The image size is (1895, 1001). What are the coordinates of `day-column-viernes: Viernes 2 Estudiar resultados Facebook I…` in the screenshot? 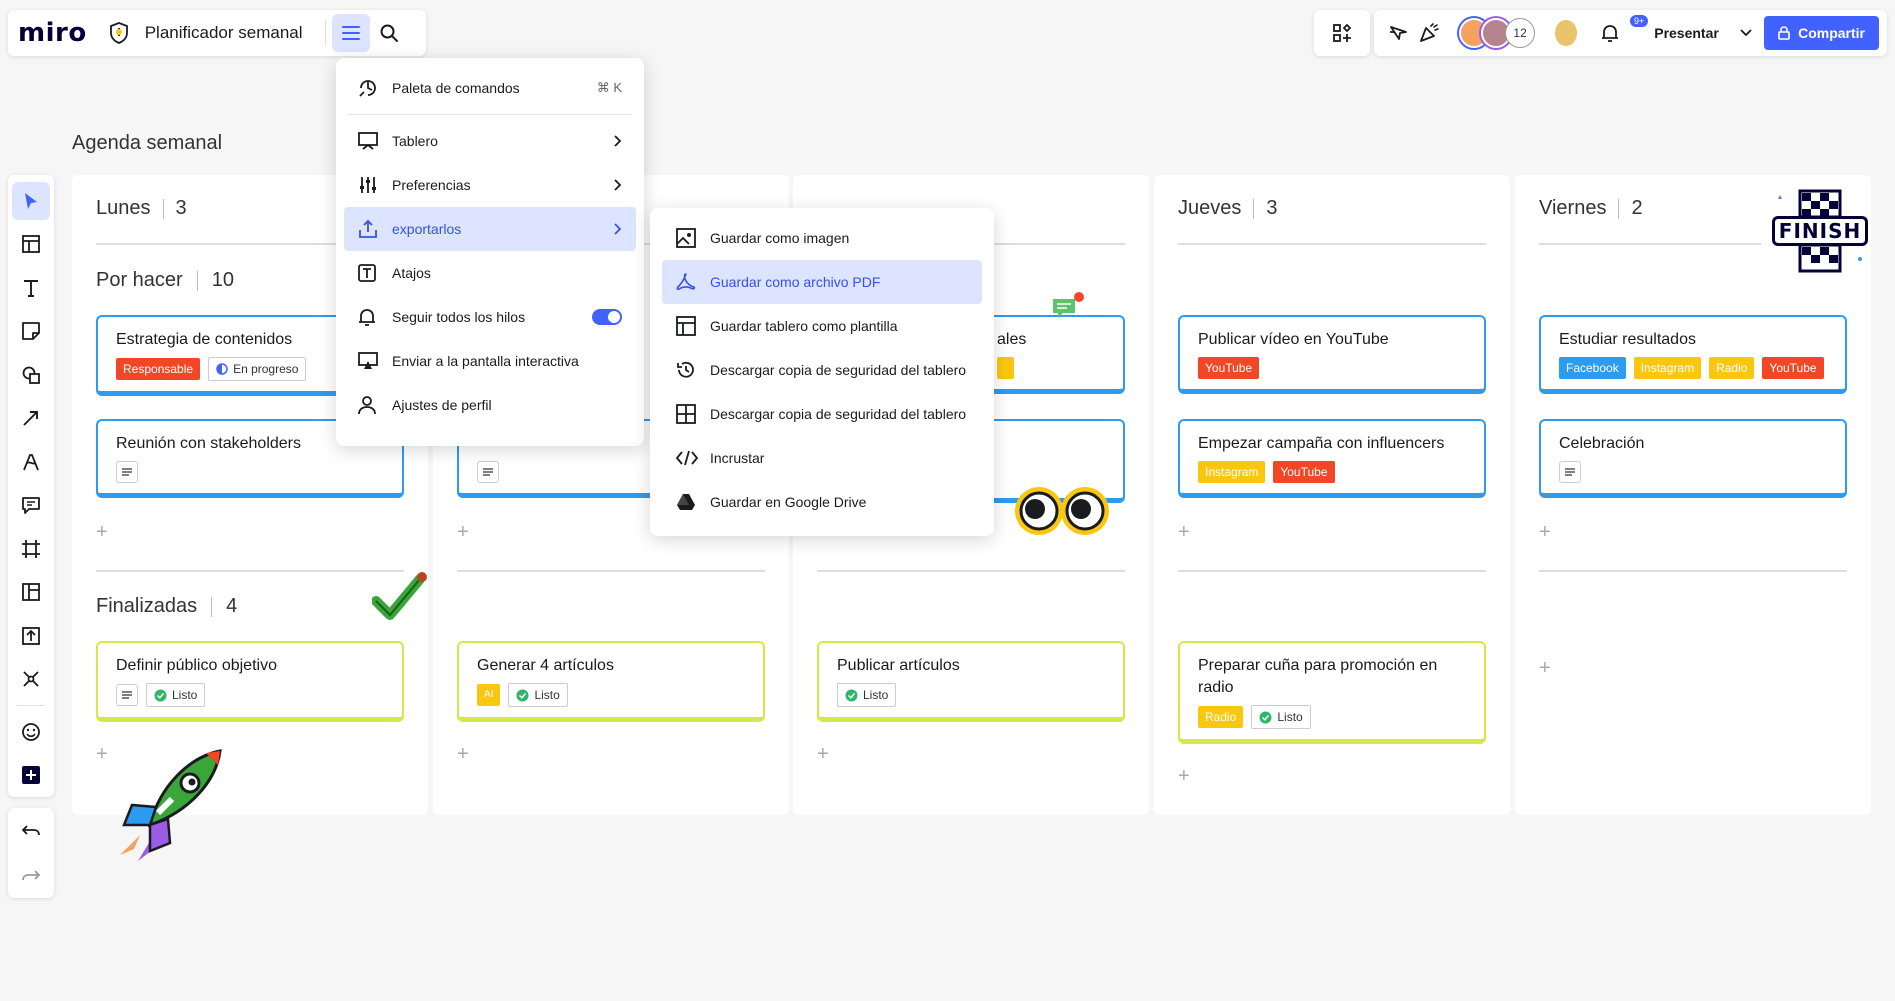 It's located at (1693, 495).